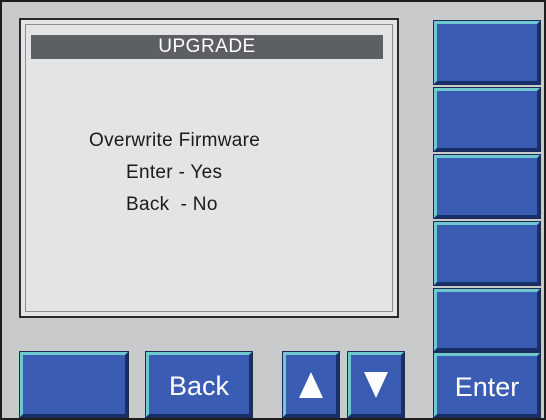  What do you see at coordinates (207, 47) in the screenshot?
I see `screen-title: UPGRADE` at bounding box center [207, 47].